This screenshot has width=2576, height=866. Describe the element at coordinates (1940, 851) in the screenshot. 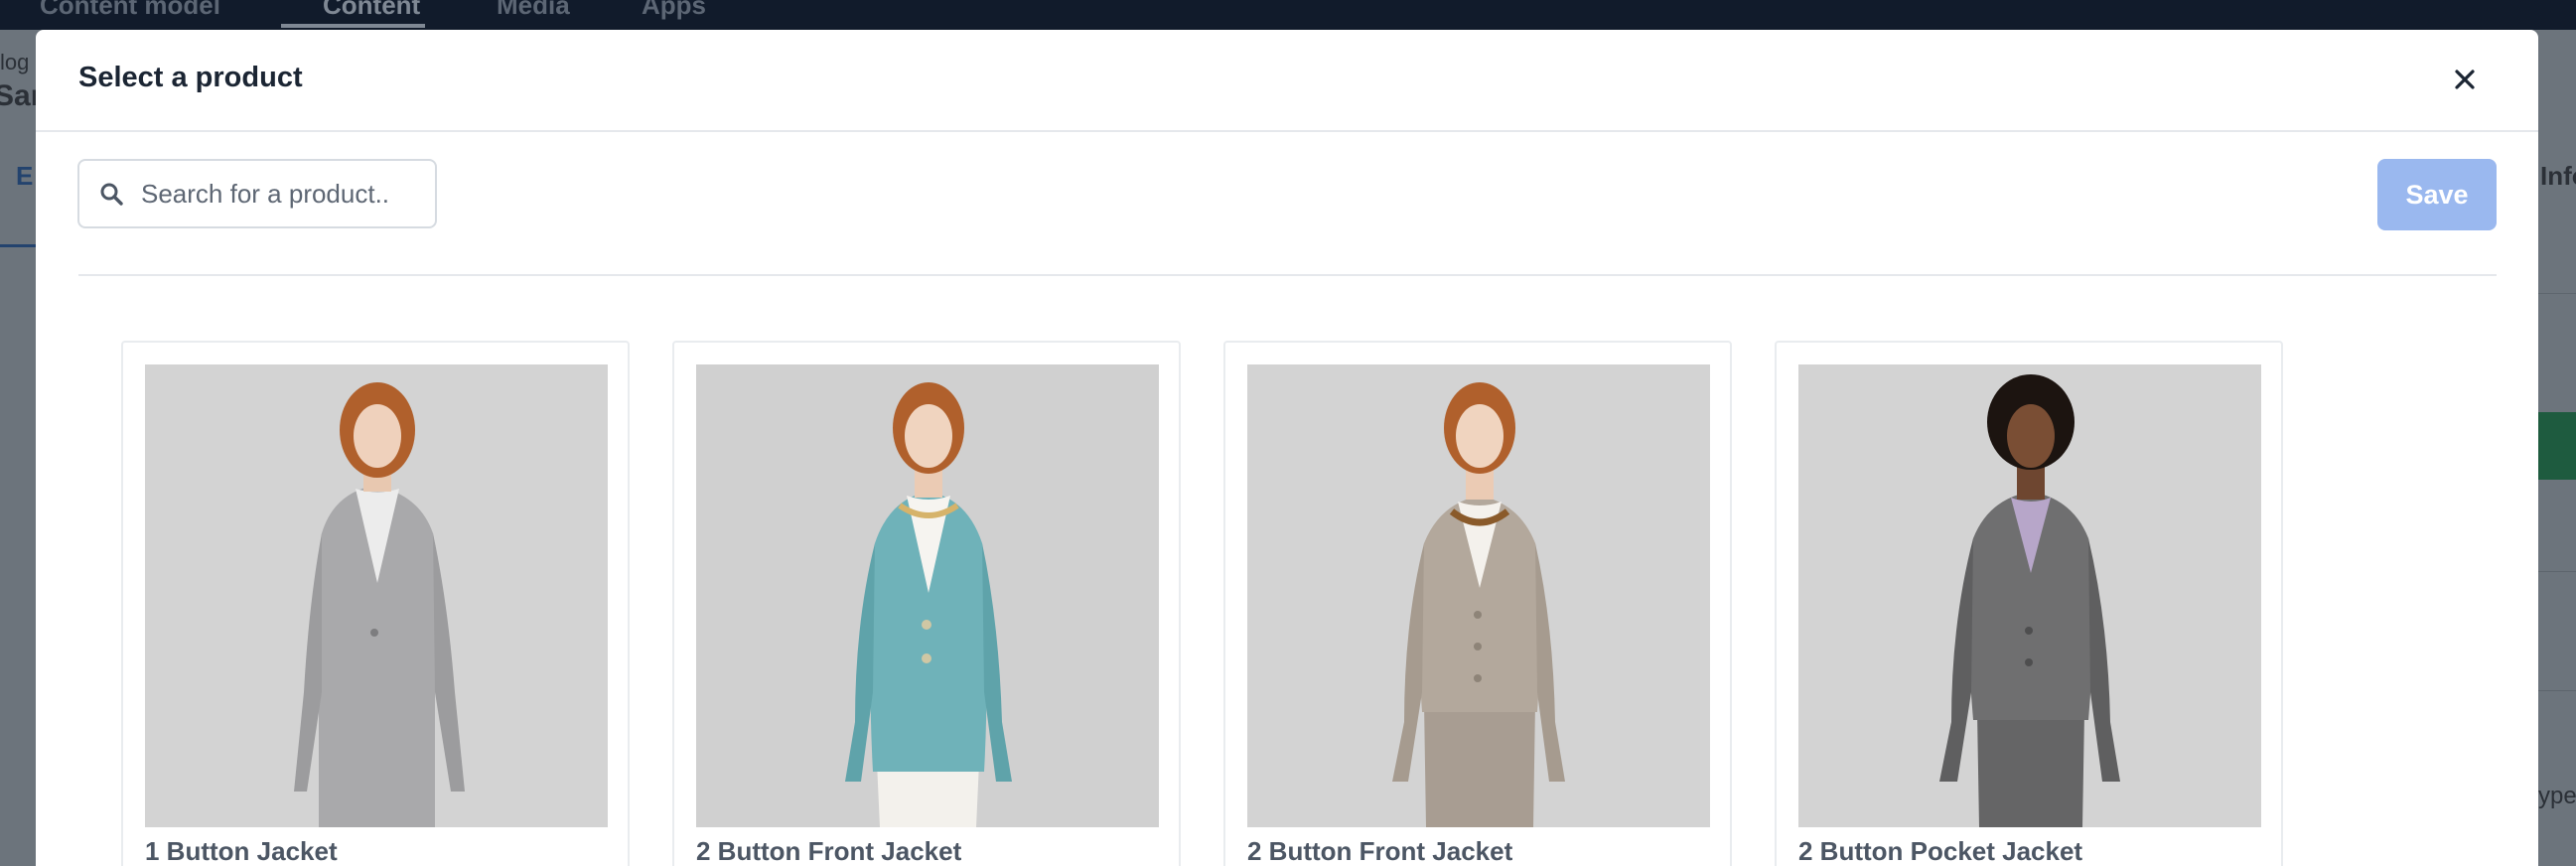

I see `product-title: 2 Button Pocket Jacket` at that location.